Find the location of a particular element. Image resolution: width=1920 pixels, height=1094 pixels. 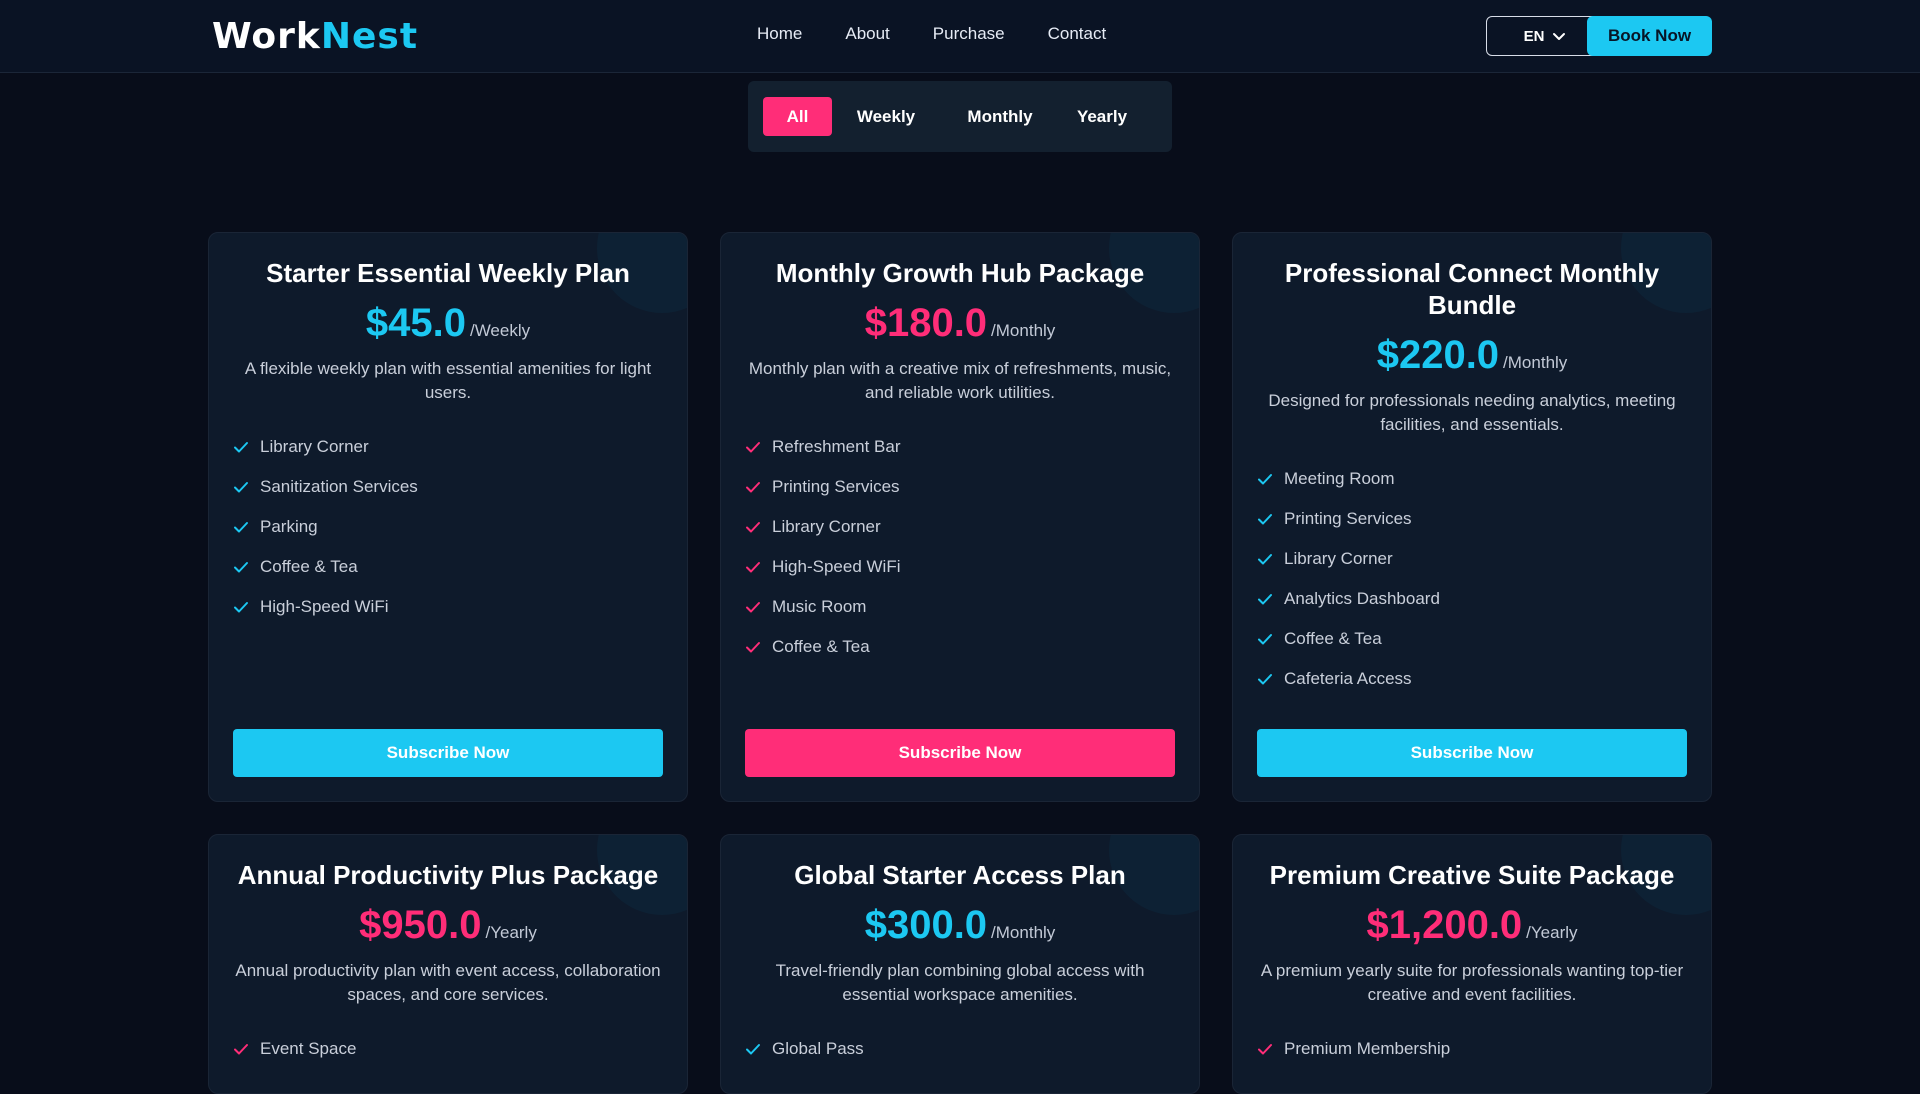

plan-title: Starter Essential Weekly Plan is located at coordinates (448, 273).